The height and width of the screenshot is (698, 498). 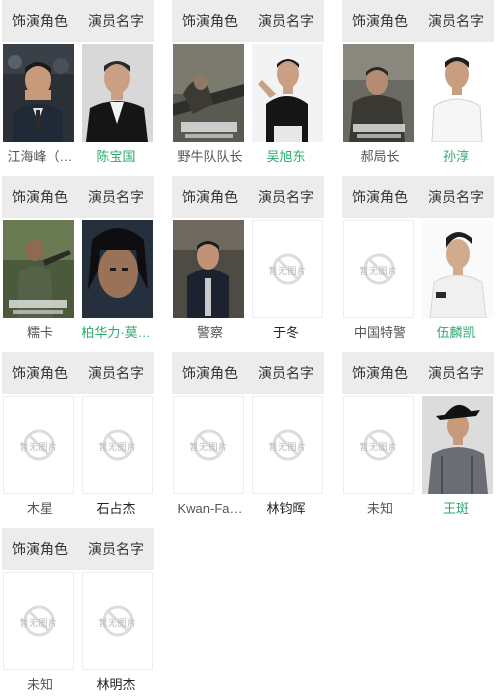 I want to click on actor-name-link: 伍麟凯, so click(x=456, y=333).